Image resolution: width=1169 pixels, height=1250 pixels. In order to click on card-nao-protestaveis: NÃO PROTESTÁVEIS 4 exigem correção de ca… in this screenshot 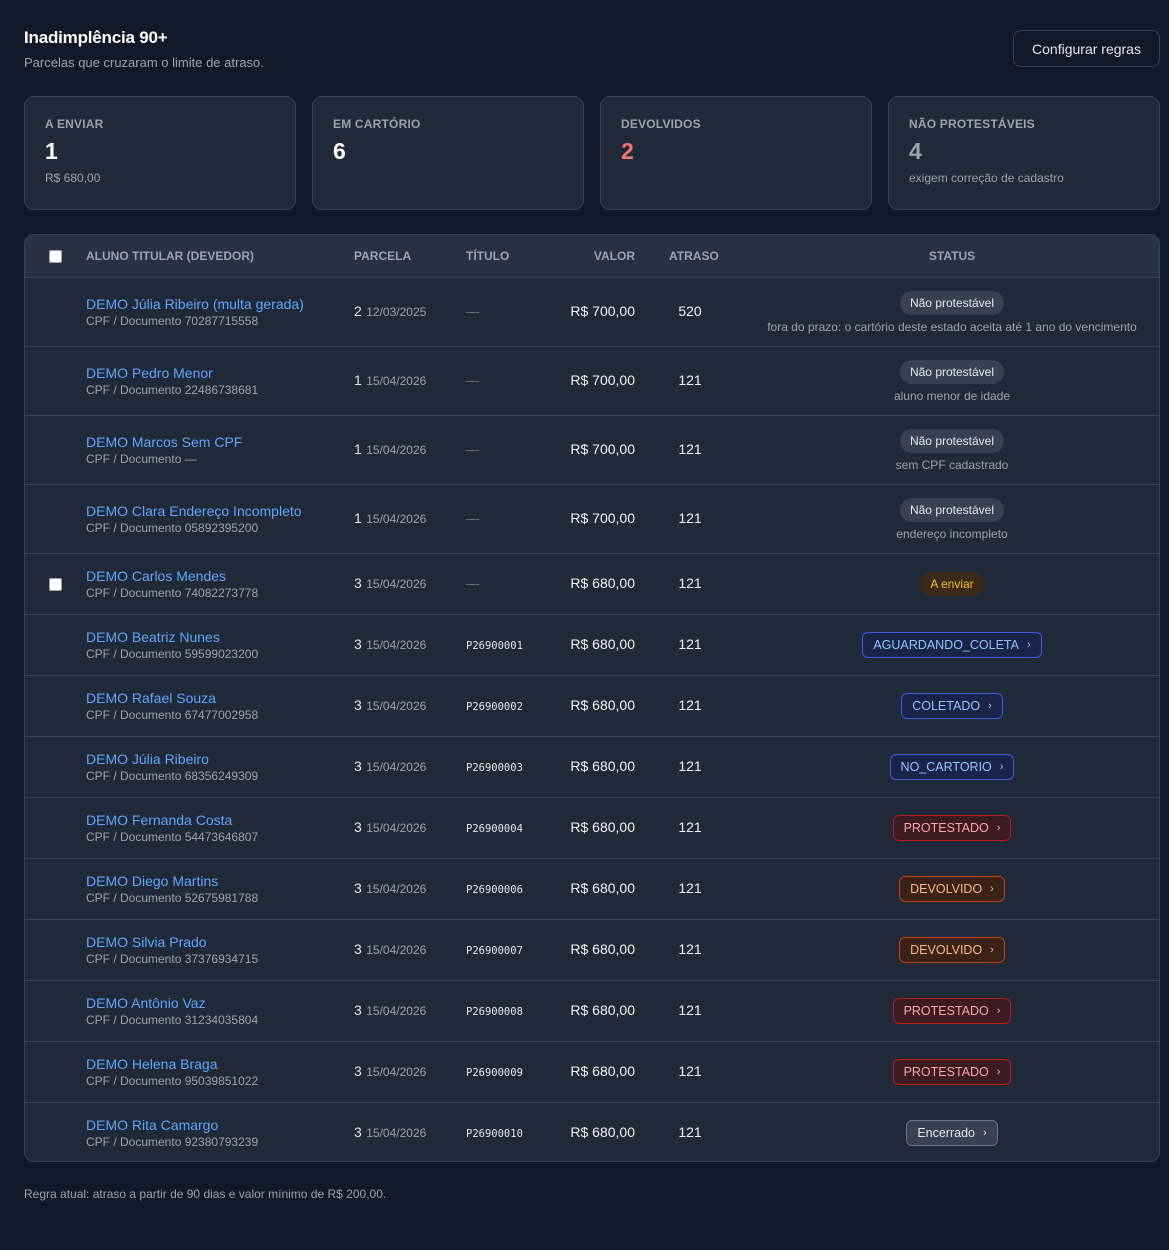, I will do `click(1024, 153)`.